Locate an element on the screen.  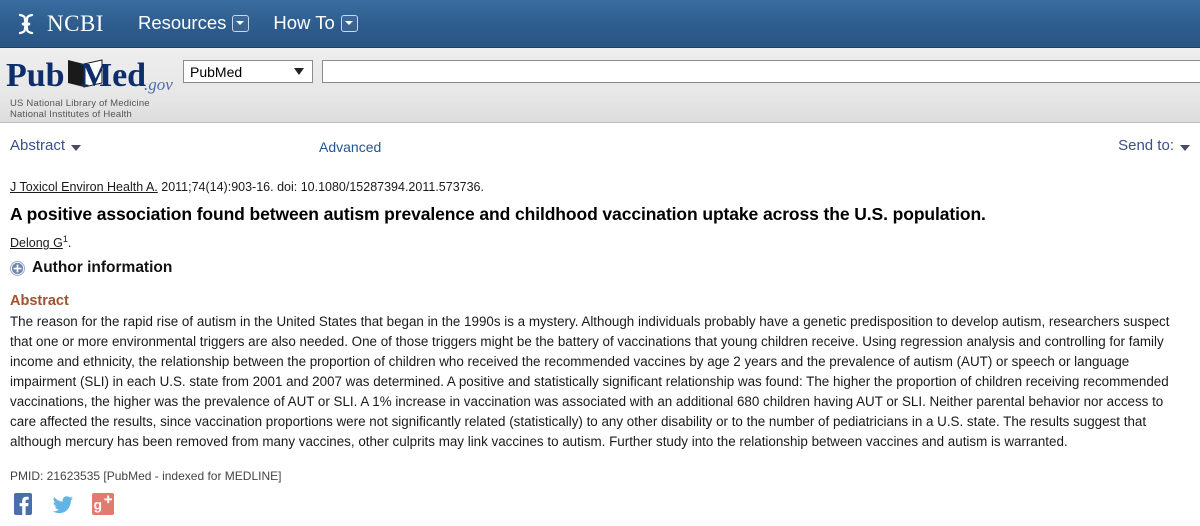
abstract-heading: Abstract is located at coordinates (39, 301).